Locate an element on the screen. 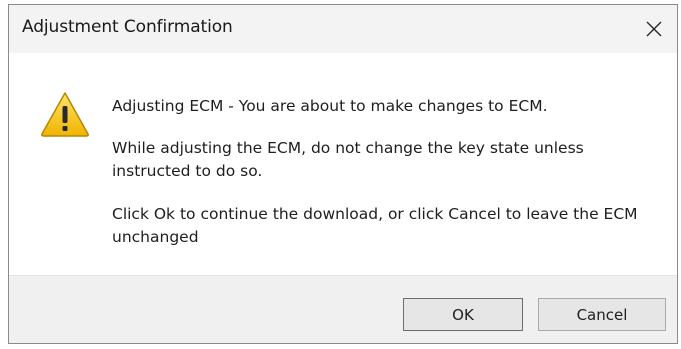 This screenshot has height=349, width=681. cancel-button: Cancel is located at coordinates (602, 314).